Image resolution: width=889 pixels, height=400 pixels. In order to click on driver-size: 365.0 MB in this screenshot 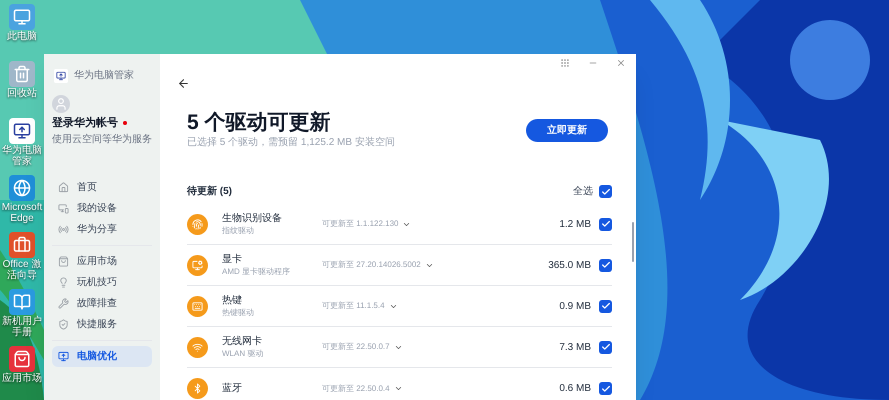, I will do `click(569, 265)`.